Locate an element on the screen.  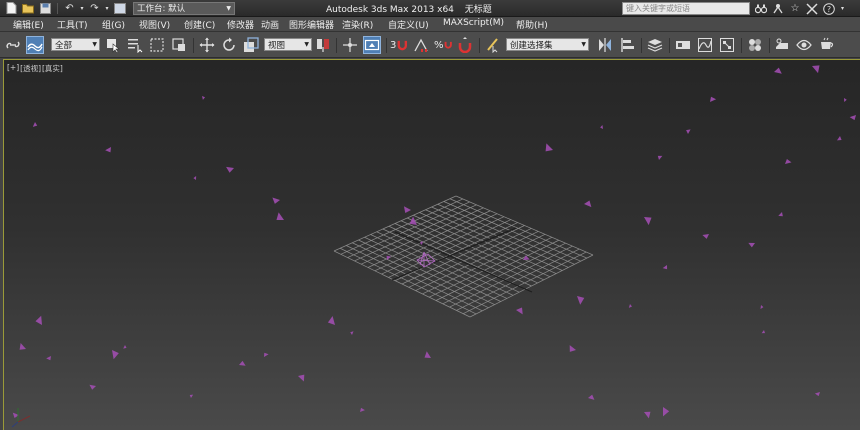
exchange-icon is located at coordinates (812, 9).